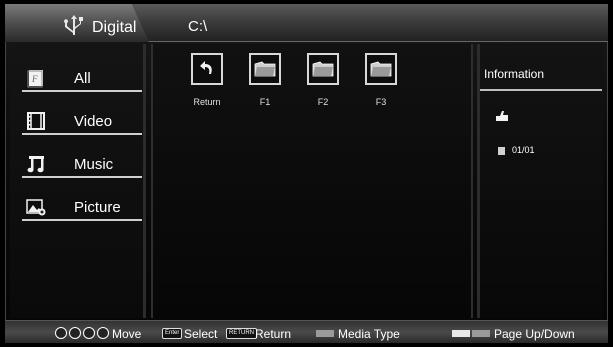 Image resolution: width=613 pixels, height=347 pixels. I want to click on enter-key-icon: Enter, so click(172, 333).